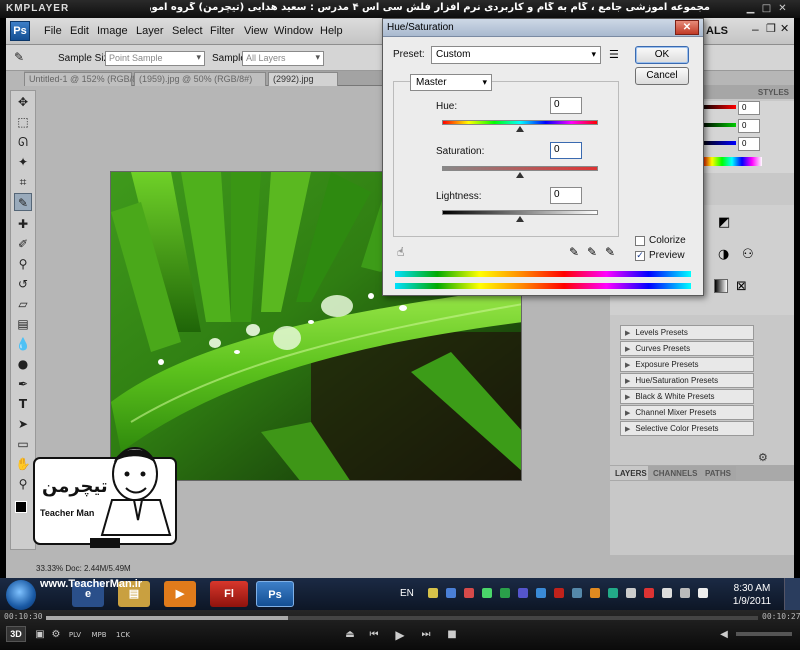  What do you see at coordinates (23, 224) in the screenshot?
I see `healing-brush-icon: ✚` at bounding box center [23, 224].